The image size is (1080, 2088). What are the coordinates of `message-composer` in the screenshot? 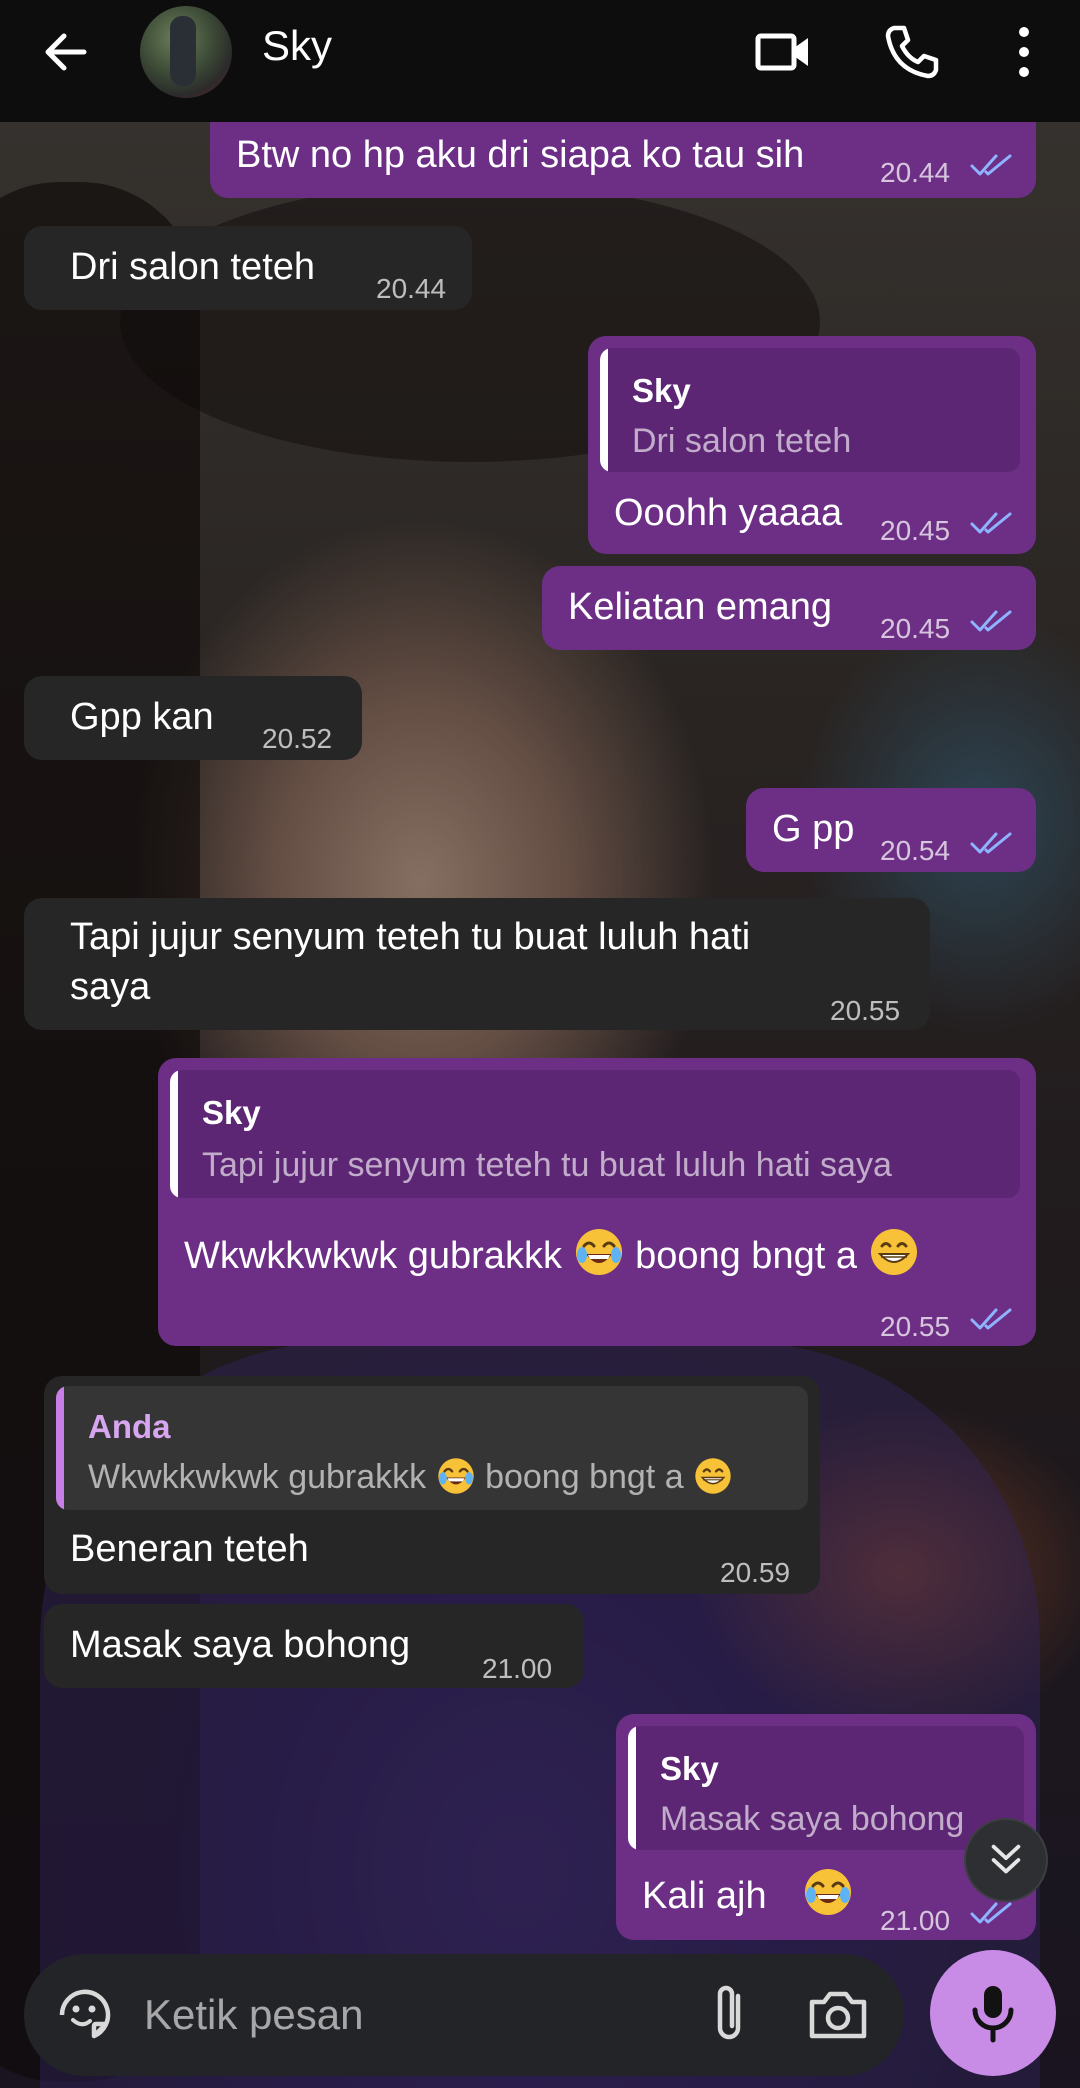 It's located at (464, 2015).